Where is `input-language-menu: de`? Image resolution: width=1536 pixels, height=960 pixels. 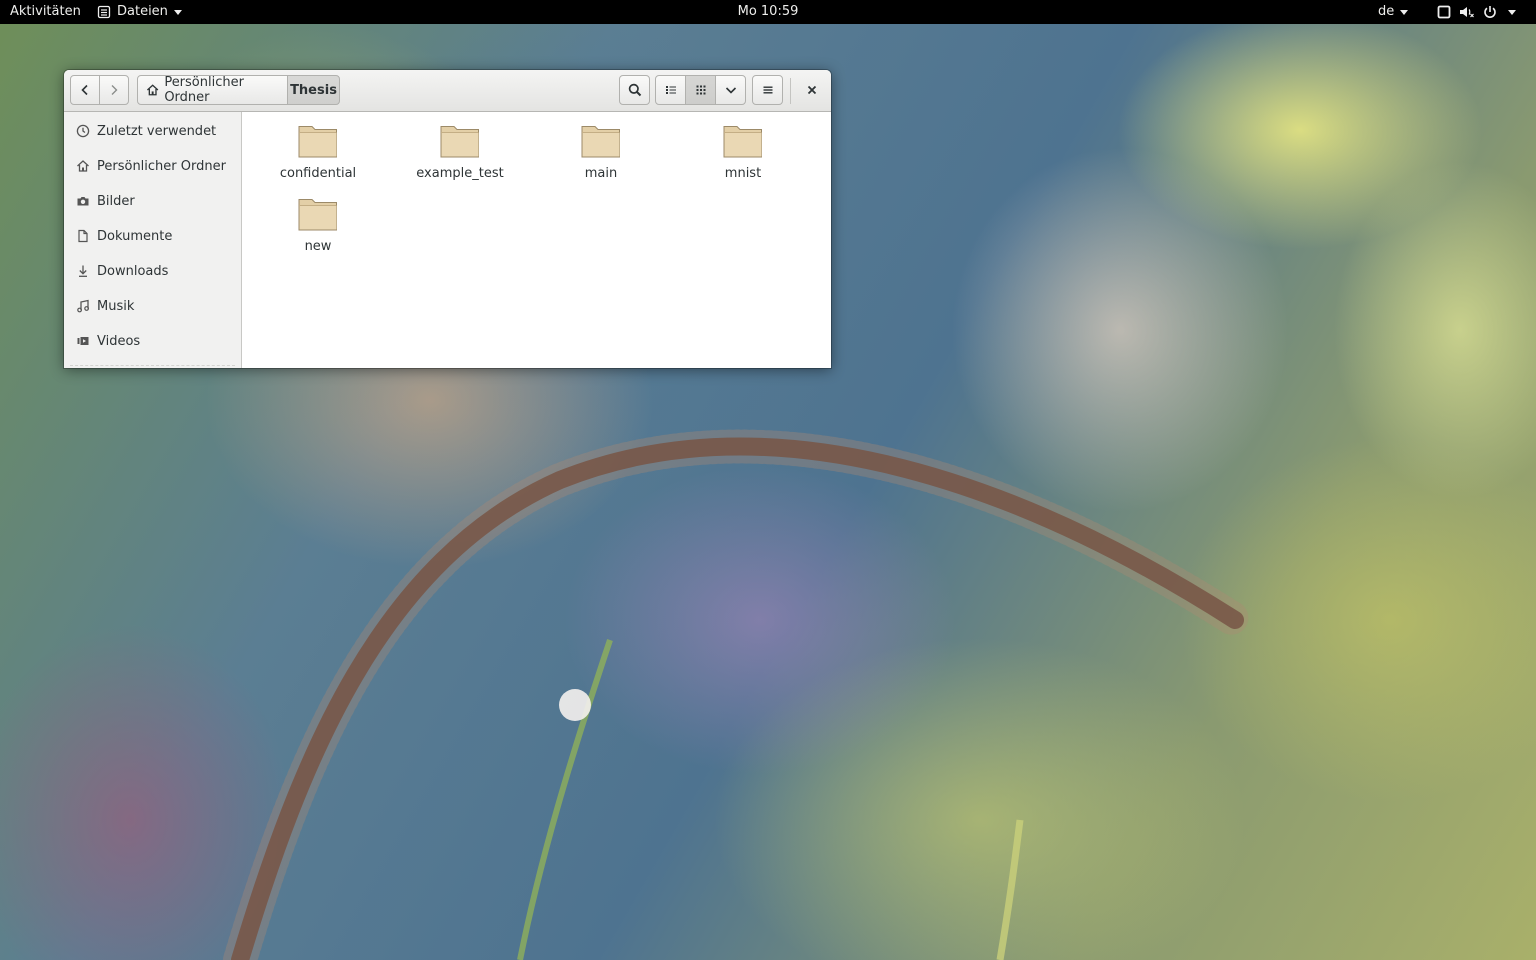
input-language-menu: de is located at coordinates (1393, 12).